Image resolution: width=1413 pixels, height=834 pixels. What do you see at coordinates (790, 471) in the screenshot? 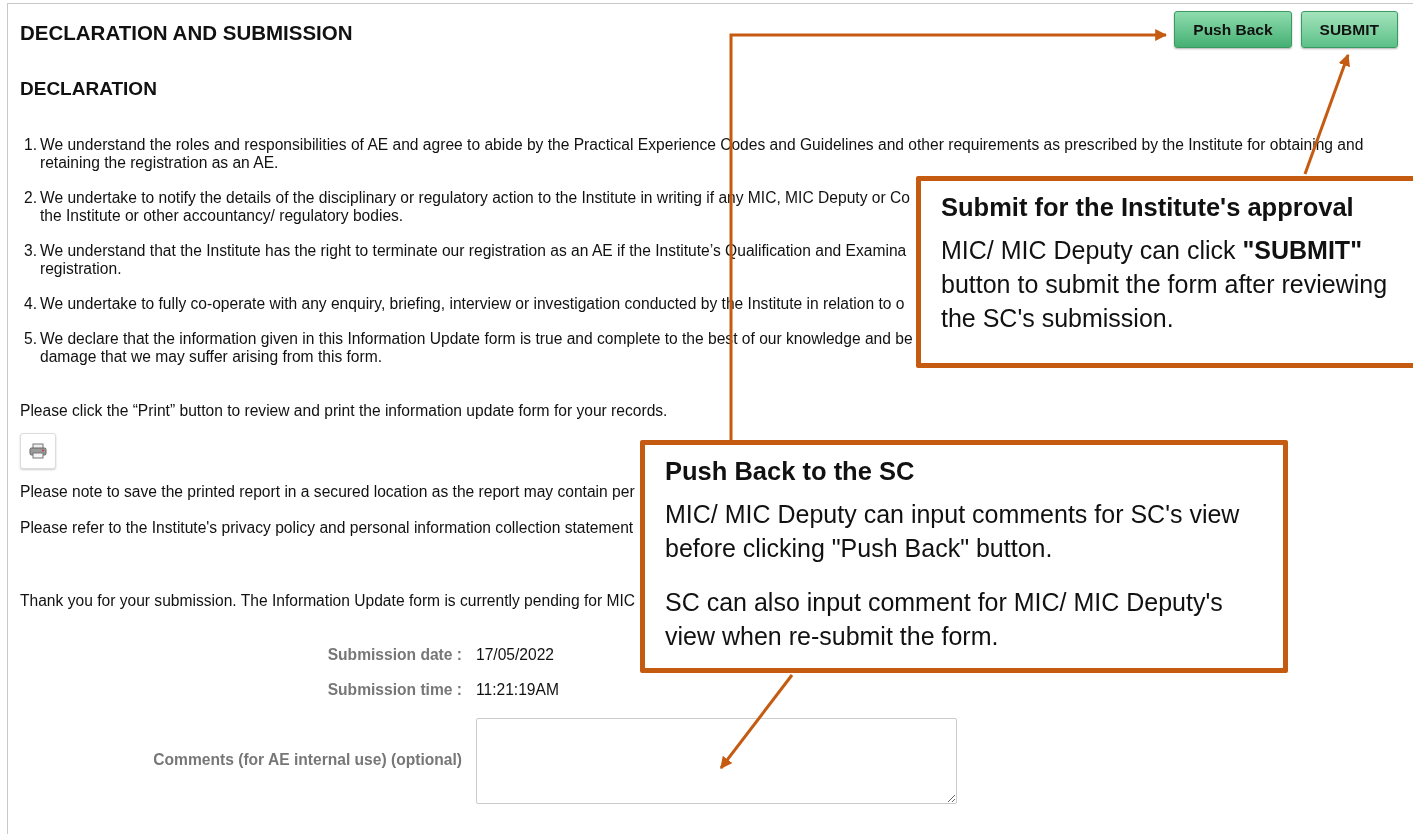
I see `callout-title: Push Back to the SC` at bounding box center [790, 471].